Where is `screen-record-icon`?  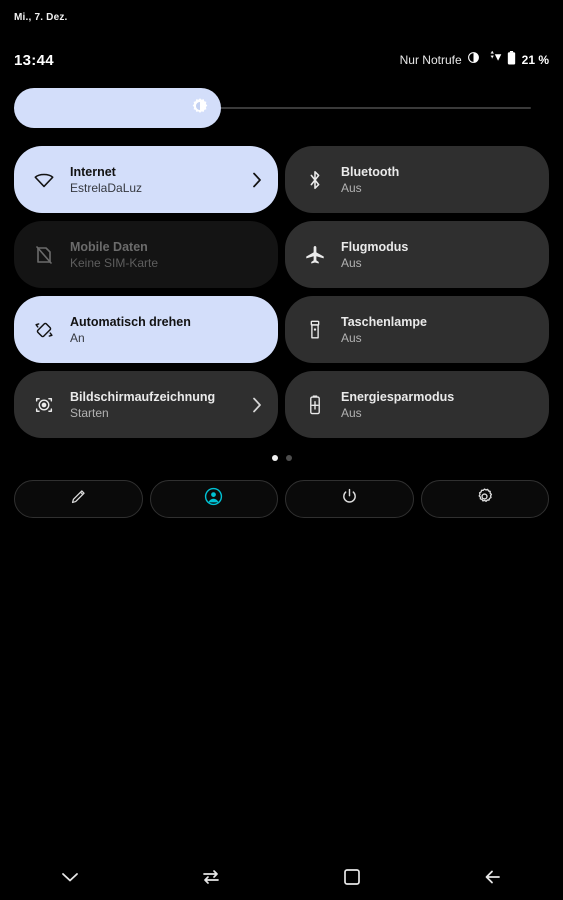
screen-record-icon is located at coordinates (44, 405).